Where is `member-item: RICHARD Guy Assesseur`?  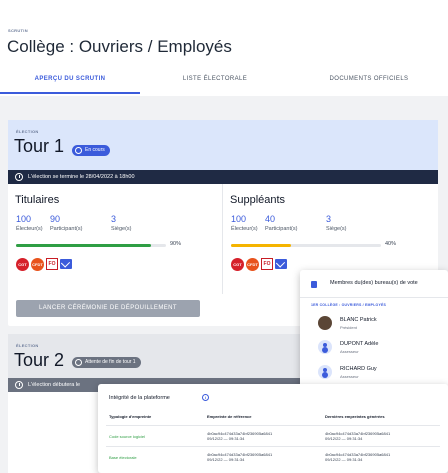 member-item: RICHARD Guy Assesseur is located at coordinates (378, 373).